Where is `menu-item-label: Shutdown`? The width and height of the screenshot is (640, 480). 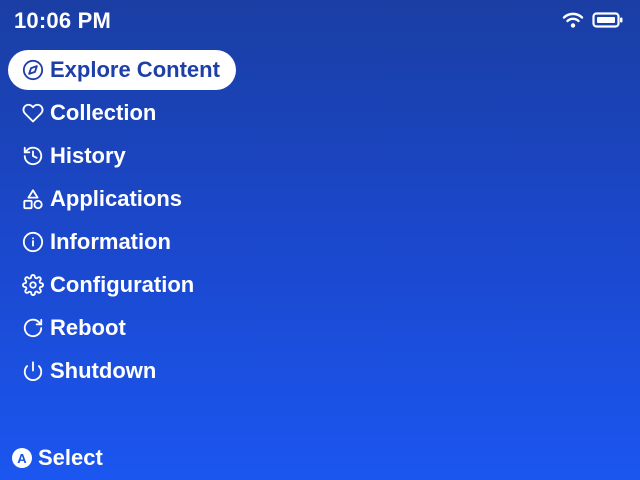
menu-item-label: Shutdown is located at coordinates (103, 370).